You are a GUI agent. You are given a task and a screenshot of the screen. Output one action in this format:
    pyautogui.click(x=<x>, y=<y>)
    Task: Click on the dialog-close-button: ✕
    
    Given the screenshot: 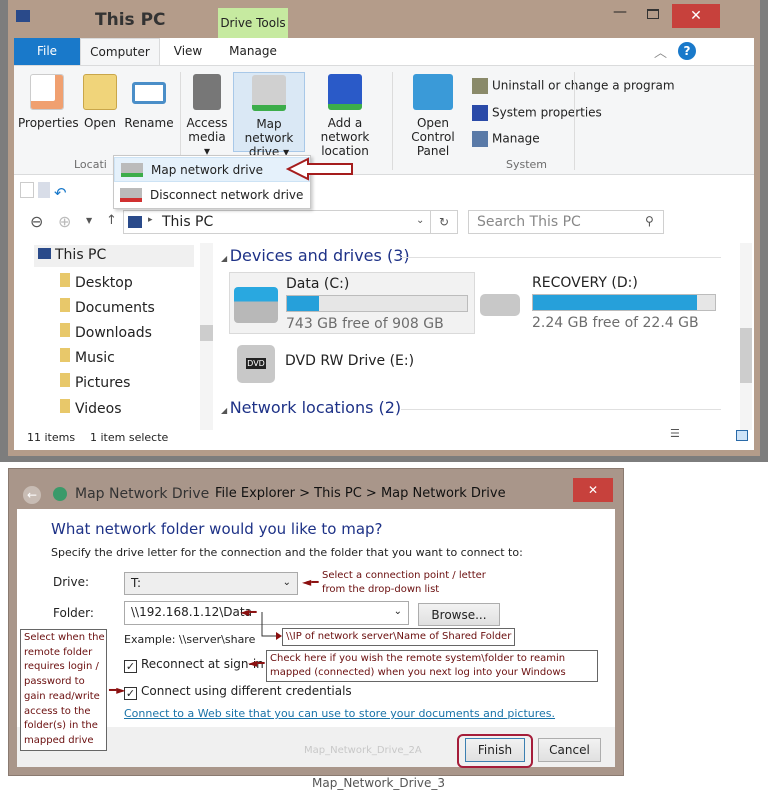 What is the action you would take?
    pyautogui.click(x=593, y=490)
    